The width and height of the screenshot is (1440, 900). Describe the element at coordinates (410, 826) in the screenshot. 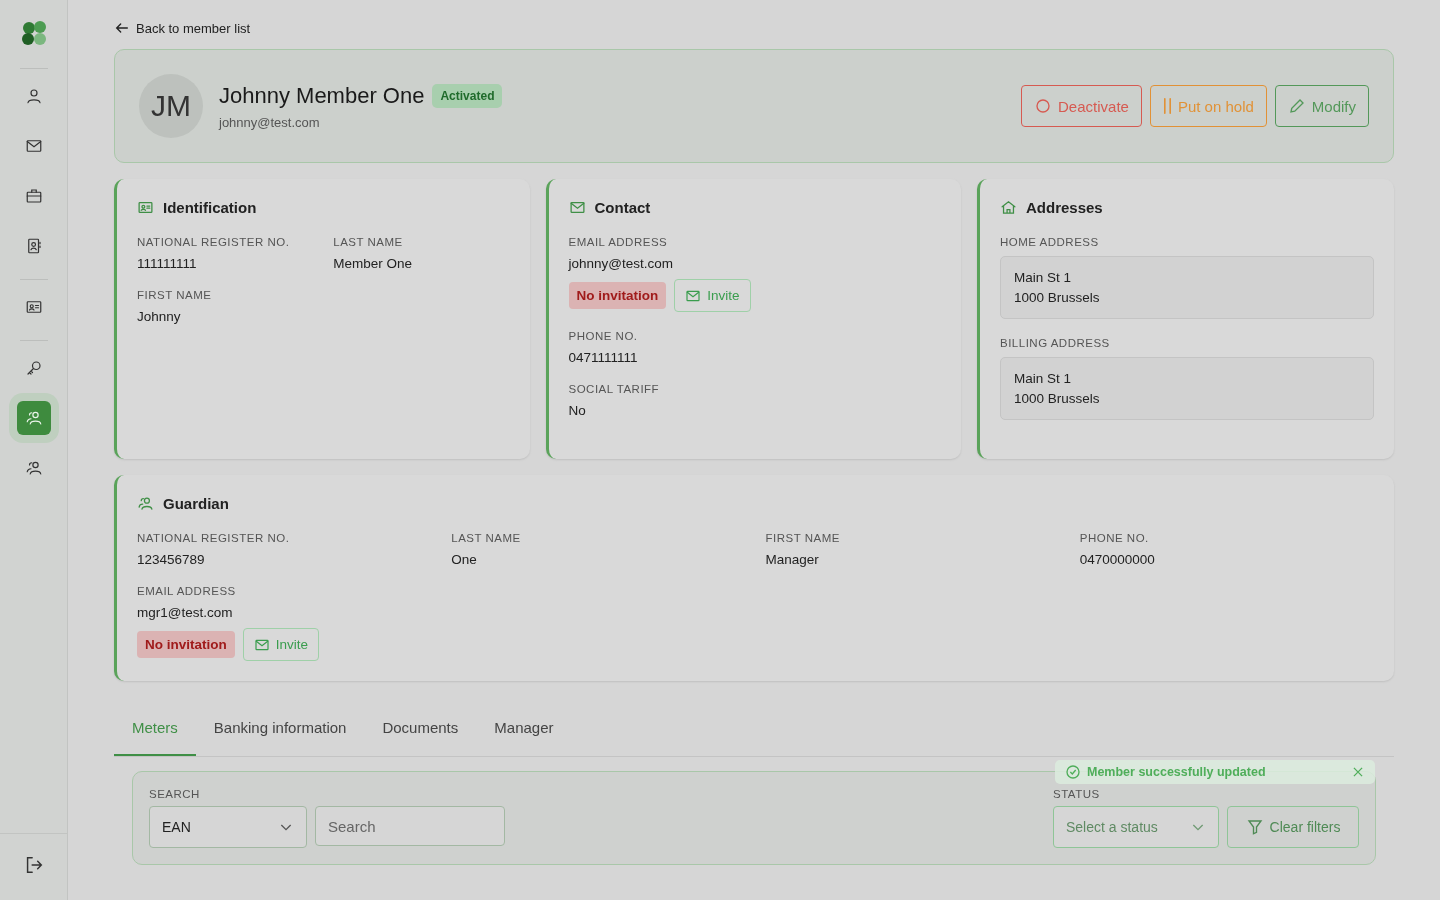

I see `search-field: Search` at that location.